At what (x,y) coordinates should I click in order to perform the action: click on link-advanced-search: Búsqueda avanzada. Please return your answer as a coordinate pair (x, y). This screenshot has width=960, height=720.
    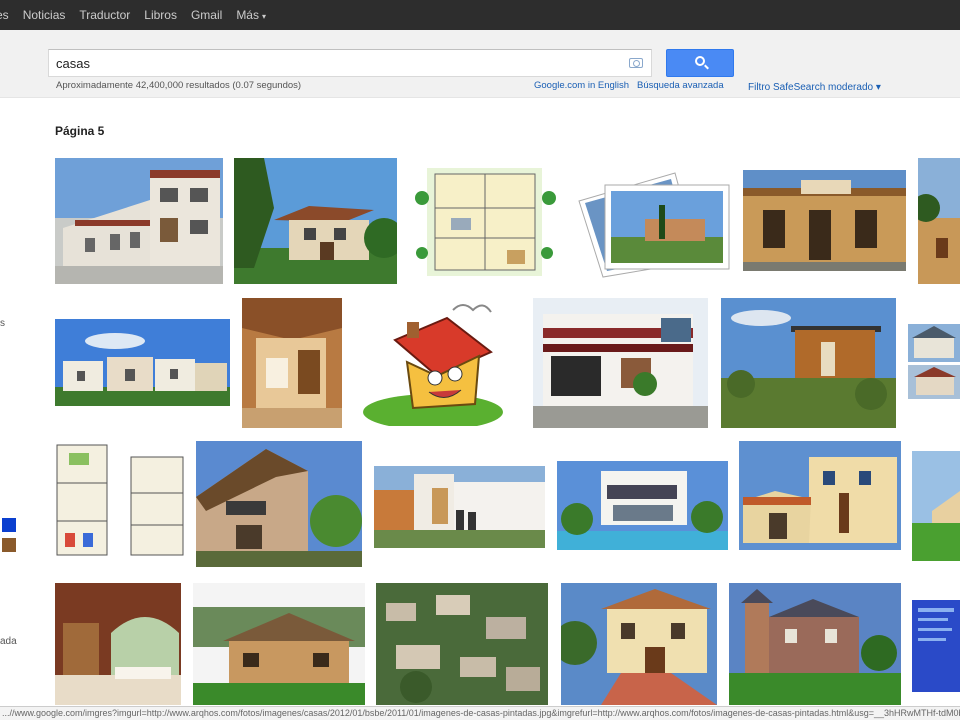
    Looking at the image, I should click on (680, 85).